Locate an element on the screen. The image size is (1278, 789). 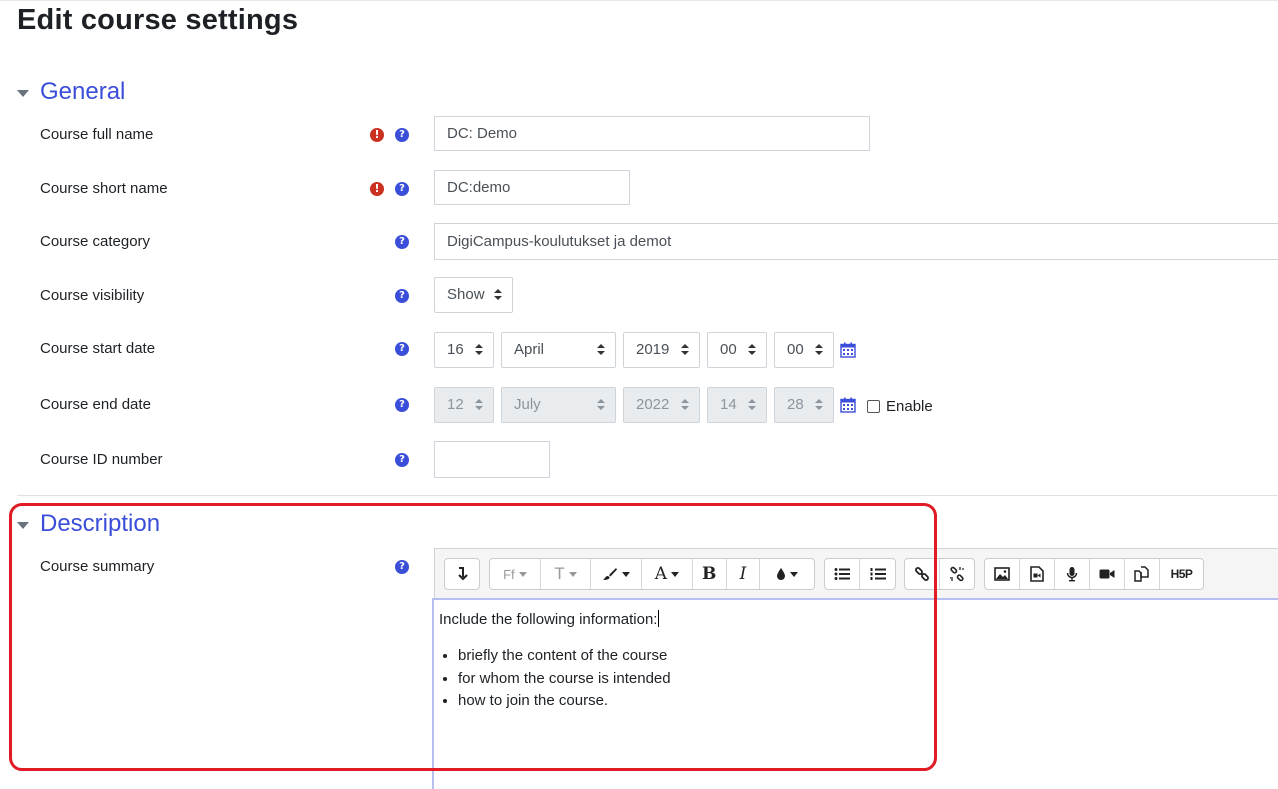
h5p-glyph: H5P is located at coordinates (1181, 574).